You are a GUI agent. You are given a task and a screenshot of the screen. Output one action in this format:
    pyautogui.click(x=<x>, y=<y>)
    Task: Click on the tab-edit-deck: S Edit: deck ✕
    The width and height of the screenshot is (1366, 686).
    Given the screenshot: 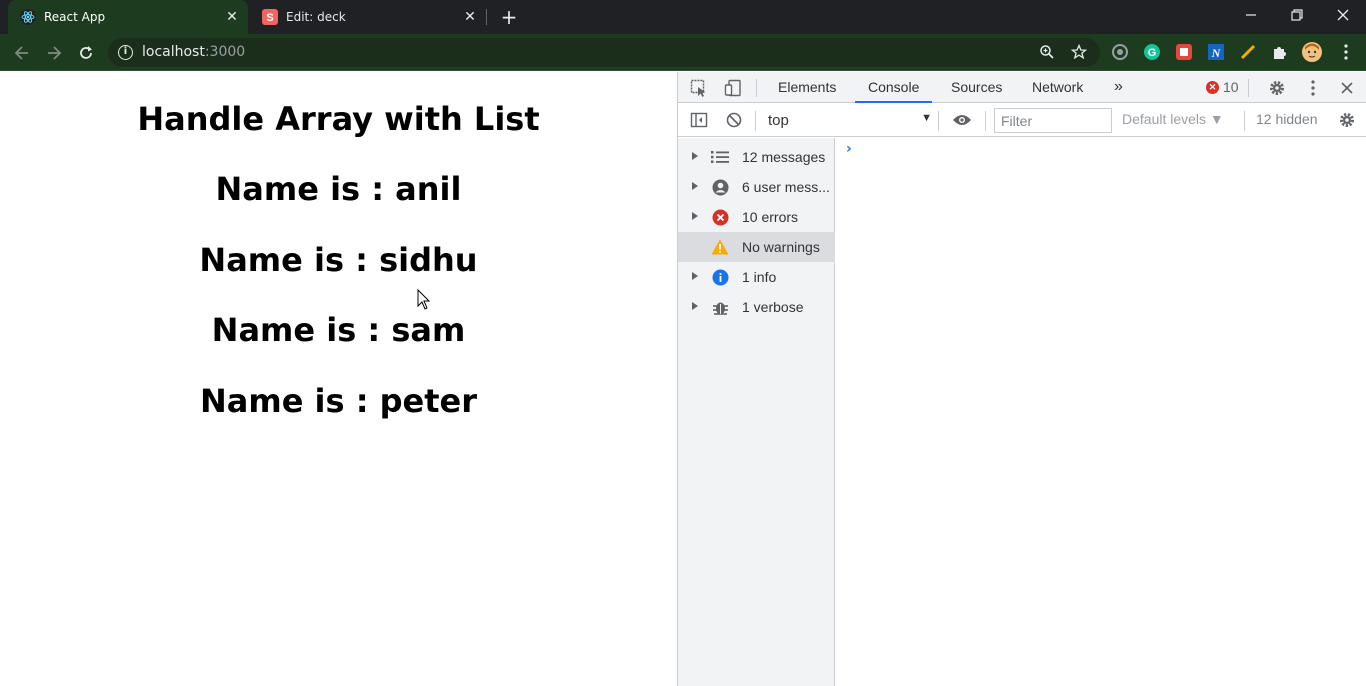 What is the action you would take?
    pyautogui.click(x=368, y=17)
    